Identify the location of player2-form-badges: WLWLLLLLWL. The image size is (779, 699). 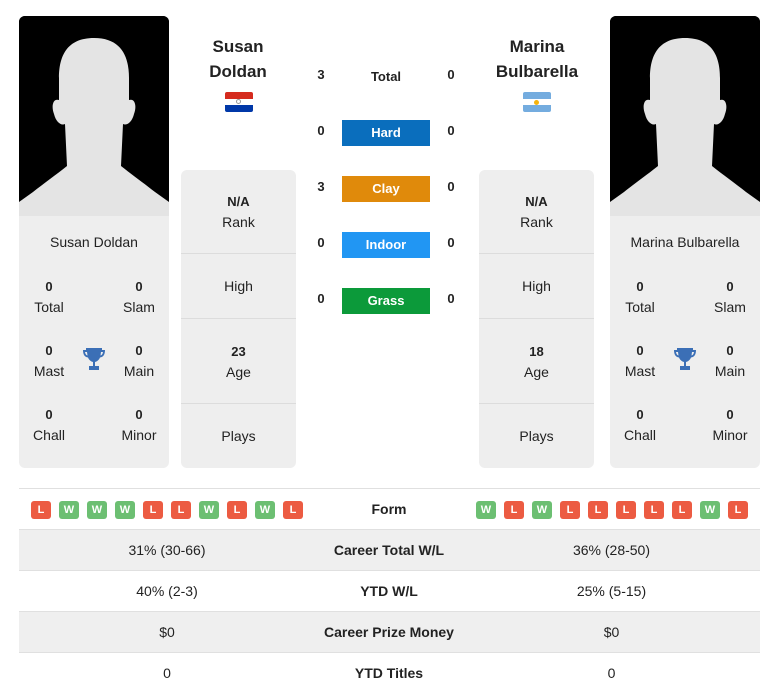
(612, 510).